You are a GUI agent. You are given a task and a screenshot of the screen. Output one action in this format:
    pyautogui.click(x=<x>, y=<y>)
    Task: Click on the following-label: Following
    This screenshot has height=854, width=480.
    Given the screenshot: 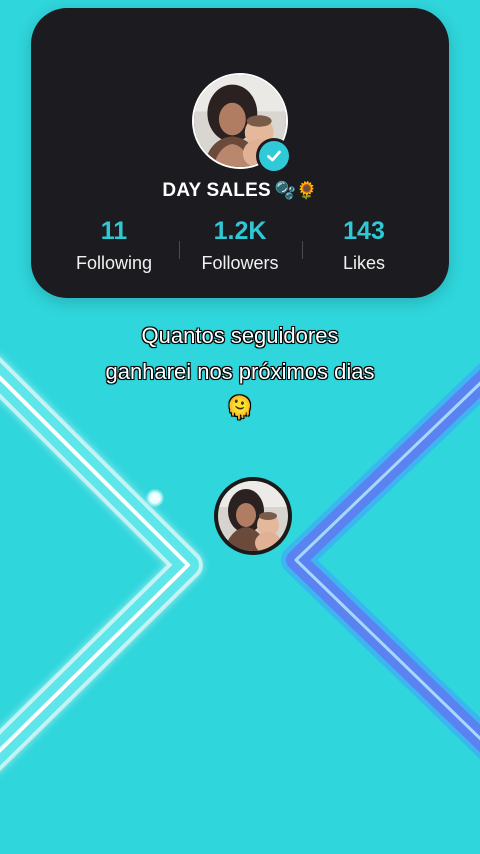 What is the action you would take?
    pyautogui.click(x=114, y=263)
    